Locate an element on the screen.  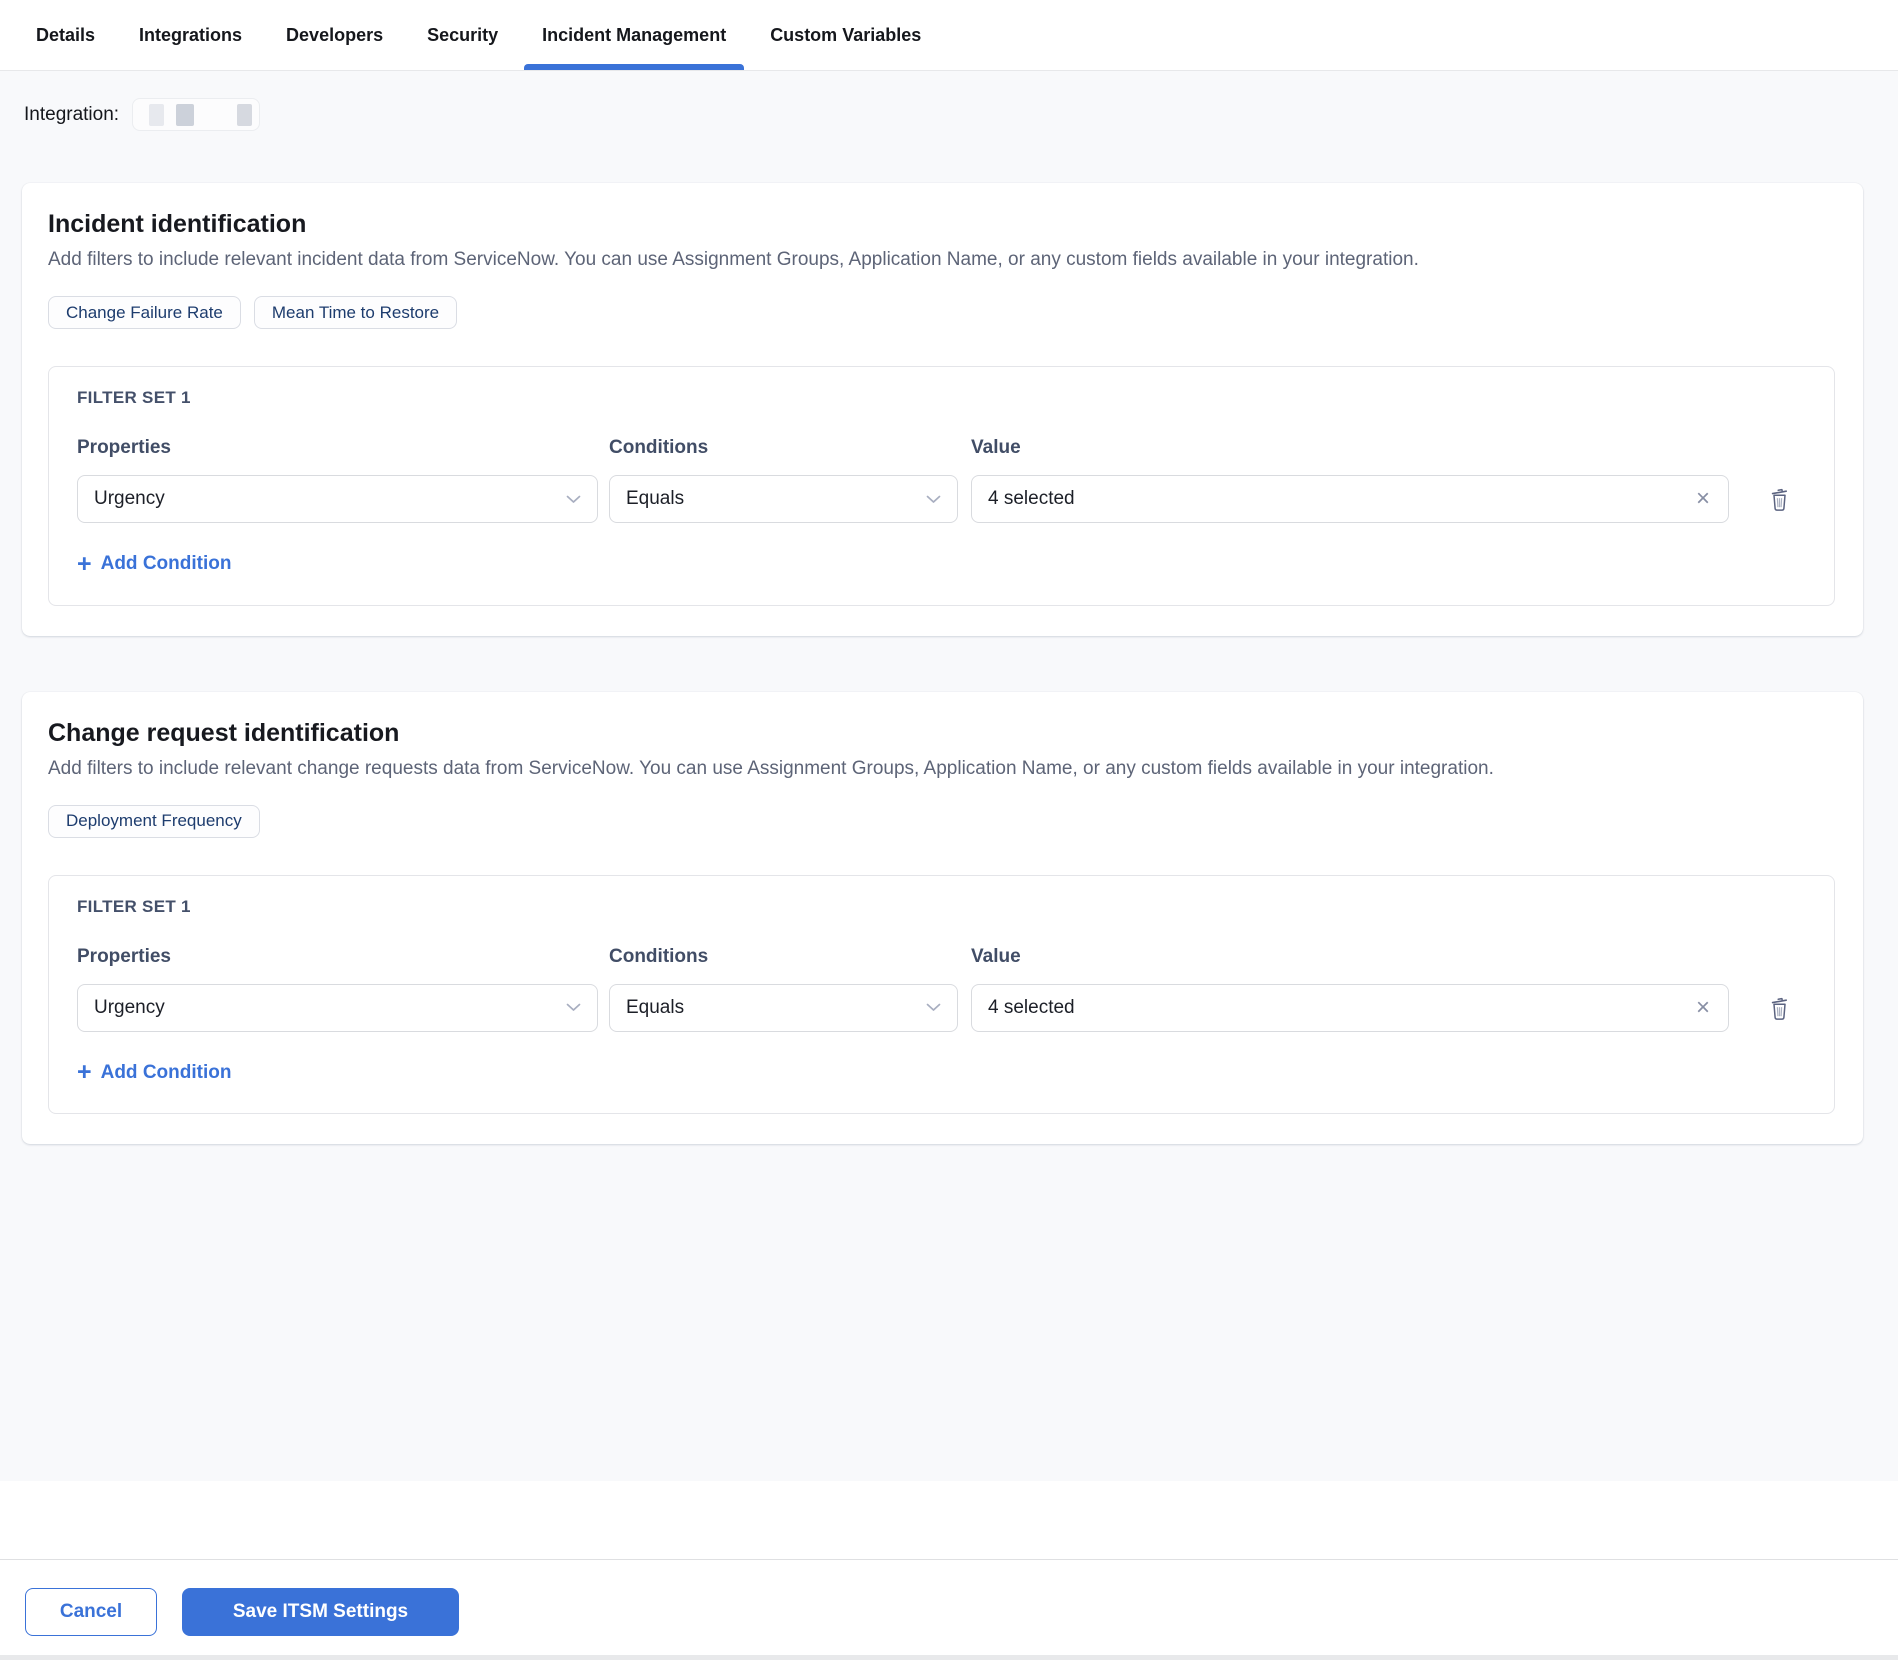
tab-label: Integrations is located at coordinates (191, 34).